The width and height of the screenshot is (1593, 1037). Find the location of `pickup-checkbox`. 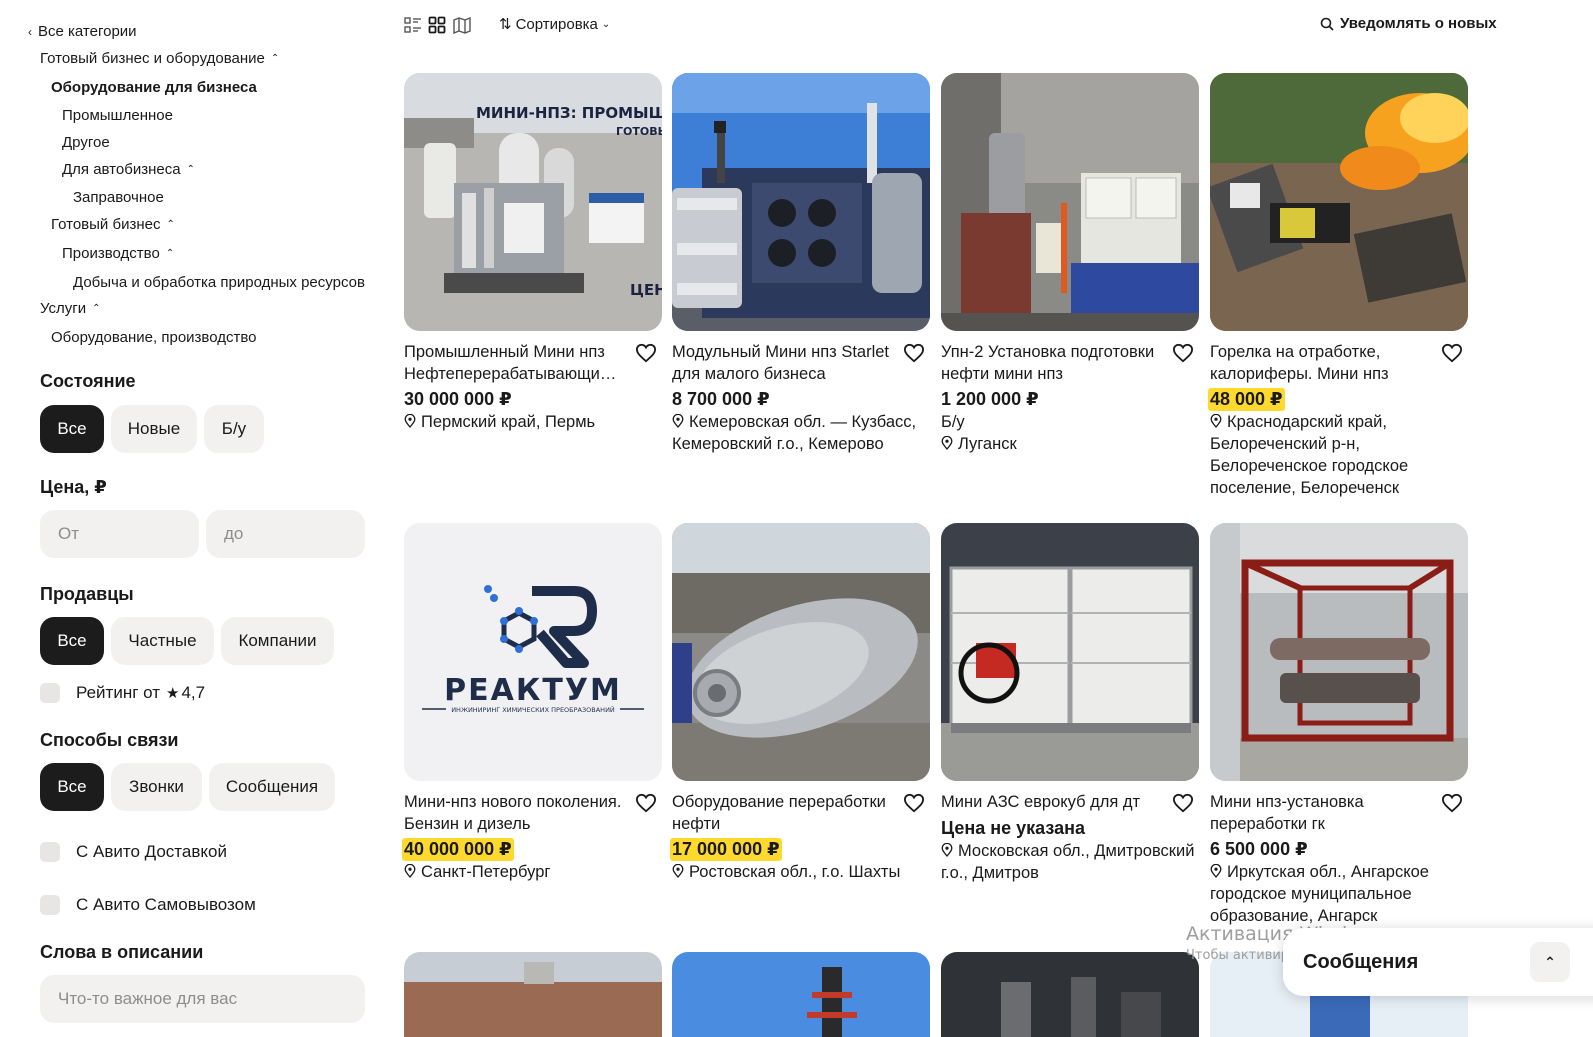

pickup-checkbox is located at coordinates (50, 905).